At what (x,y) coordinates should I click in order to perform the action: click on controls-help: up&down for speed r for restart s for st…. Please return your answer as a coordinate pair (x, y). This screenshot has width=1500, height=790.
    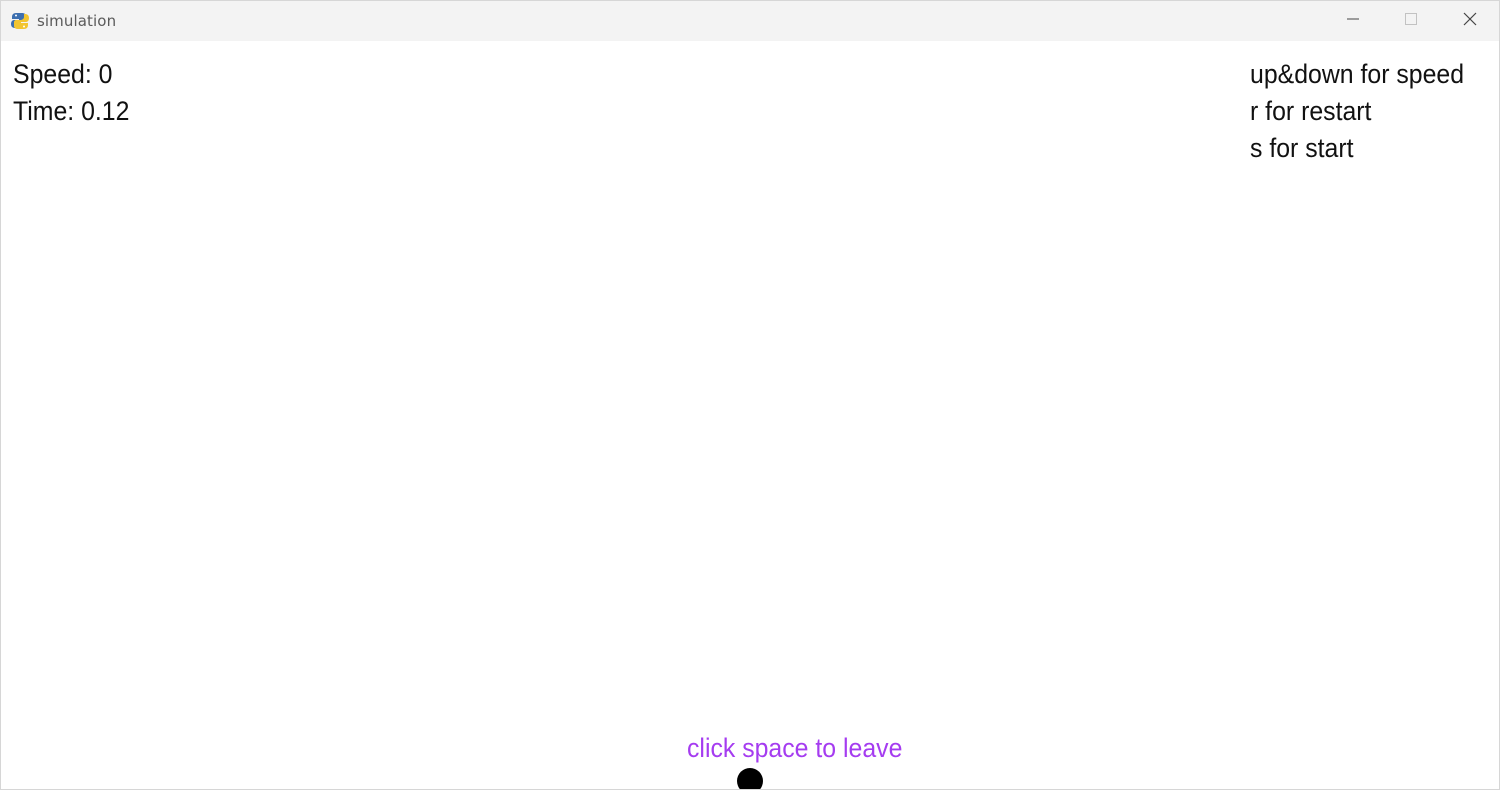
    Looking at the image, I should click on (1357, 111).